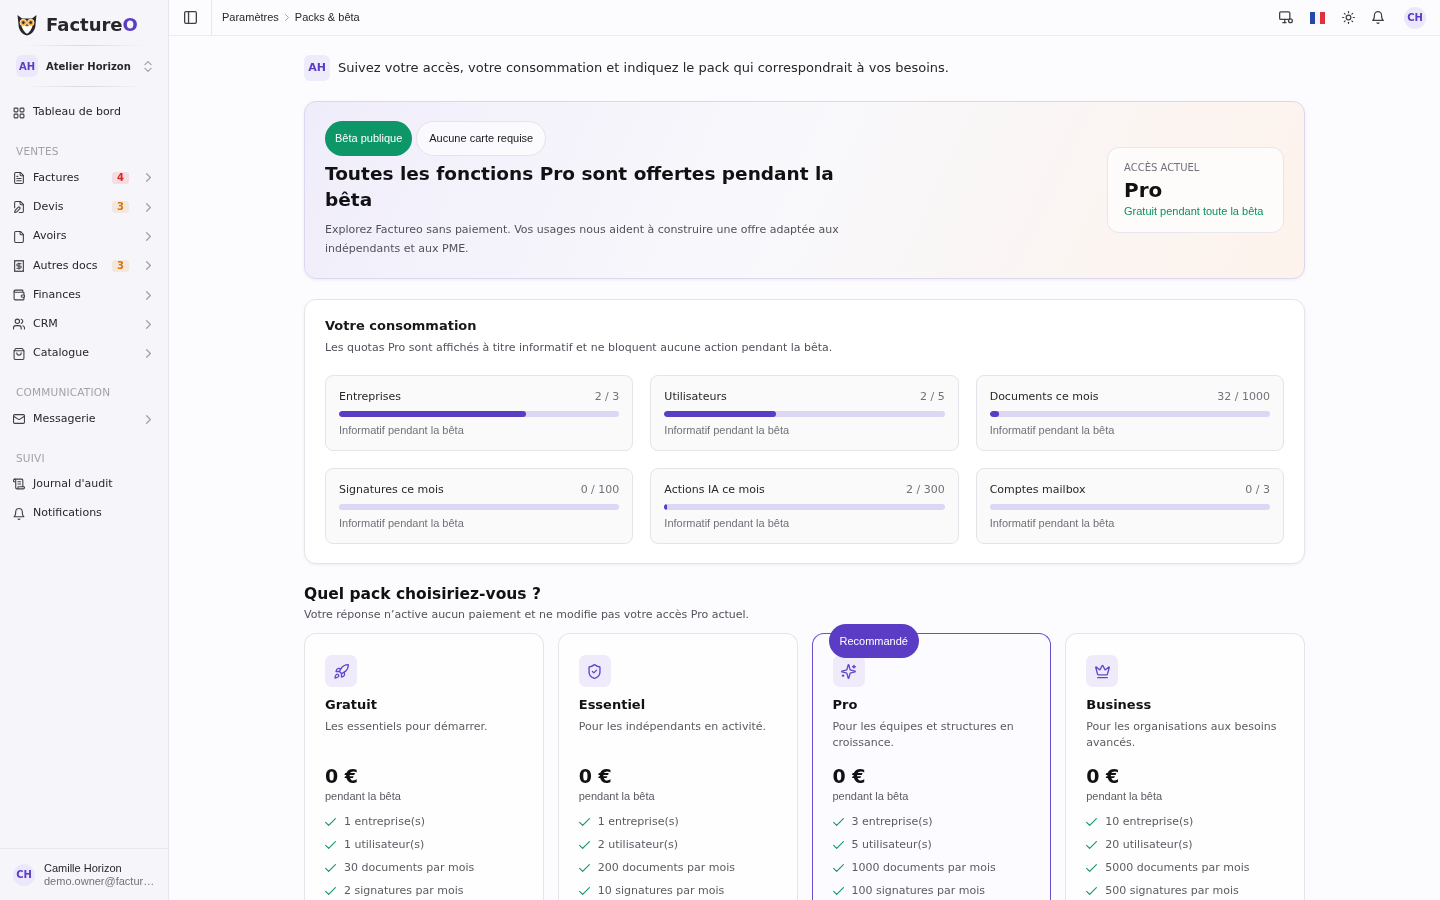 This screenshot has height=900, width=1440. Describe the element at coordinates (527, 615) in the screenshot. I see `section-subtitle: Votre réponse n’active aucun paiement et ne modifie pas votre accès Pro actuel.` at that location.